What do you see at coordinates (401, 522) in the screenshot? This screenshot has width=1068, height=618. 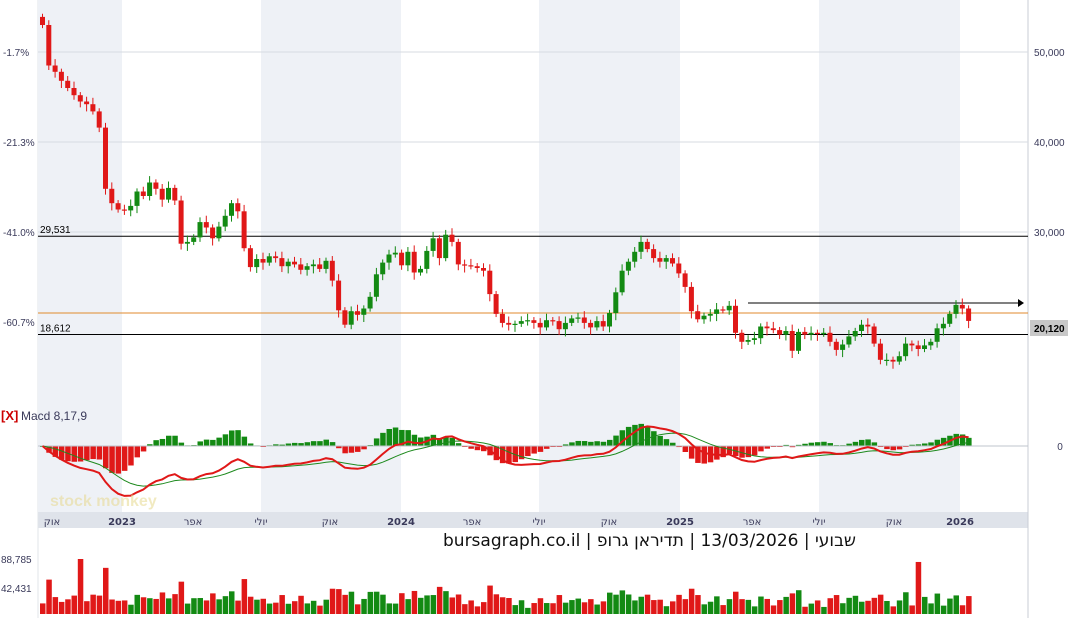 I see `x-axis-label: 2024` at bounding box center [401, 522].